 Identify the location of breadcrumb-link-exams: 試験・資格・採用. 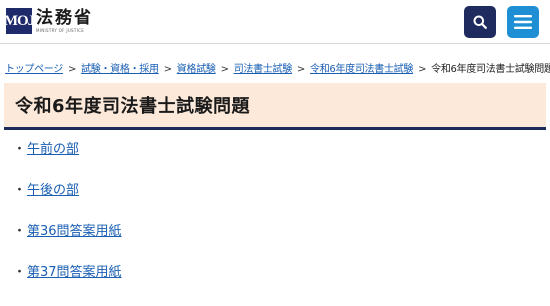
(120, 69).